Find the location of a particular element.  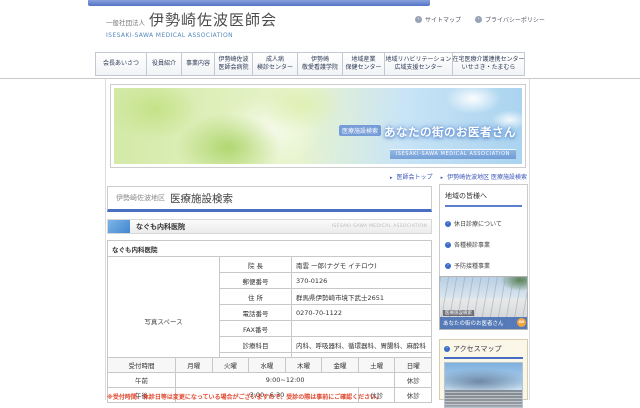

clinic-table-title: なぐも内科医院 is located at coordinates (269, 248).